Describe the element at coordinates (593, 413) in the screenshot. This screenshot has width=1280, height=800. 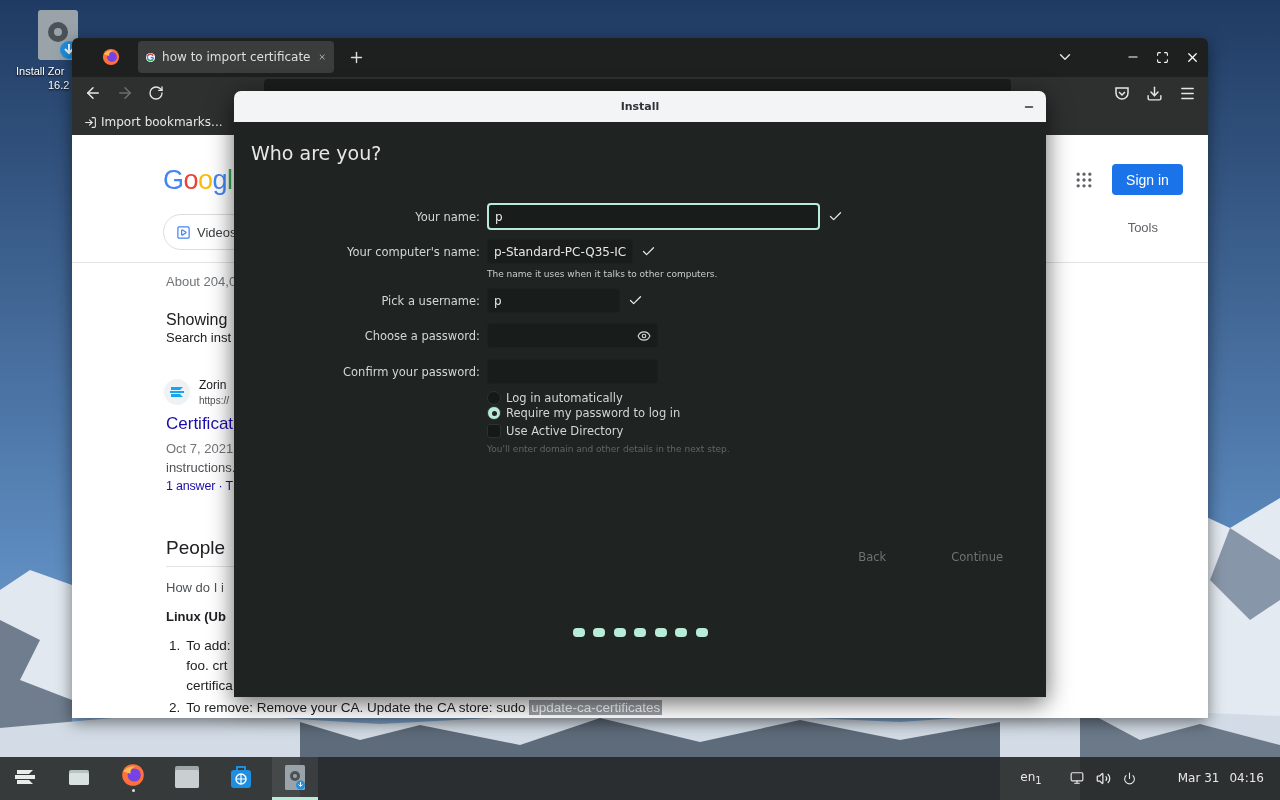
I see `option-label: Require my password to log in` at that location.